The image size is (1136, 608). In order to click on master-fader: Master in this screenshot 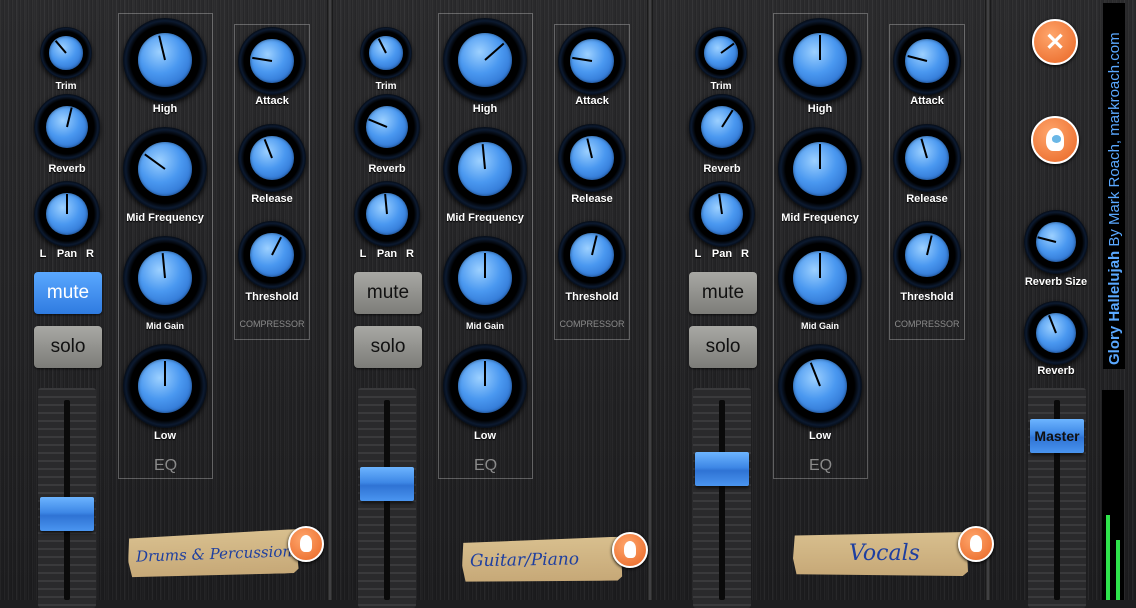, I will do `click(1057, 498)`.